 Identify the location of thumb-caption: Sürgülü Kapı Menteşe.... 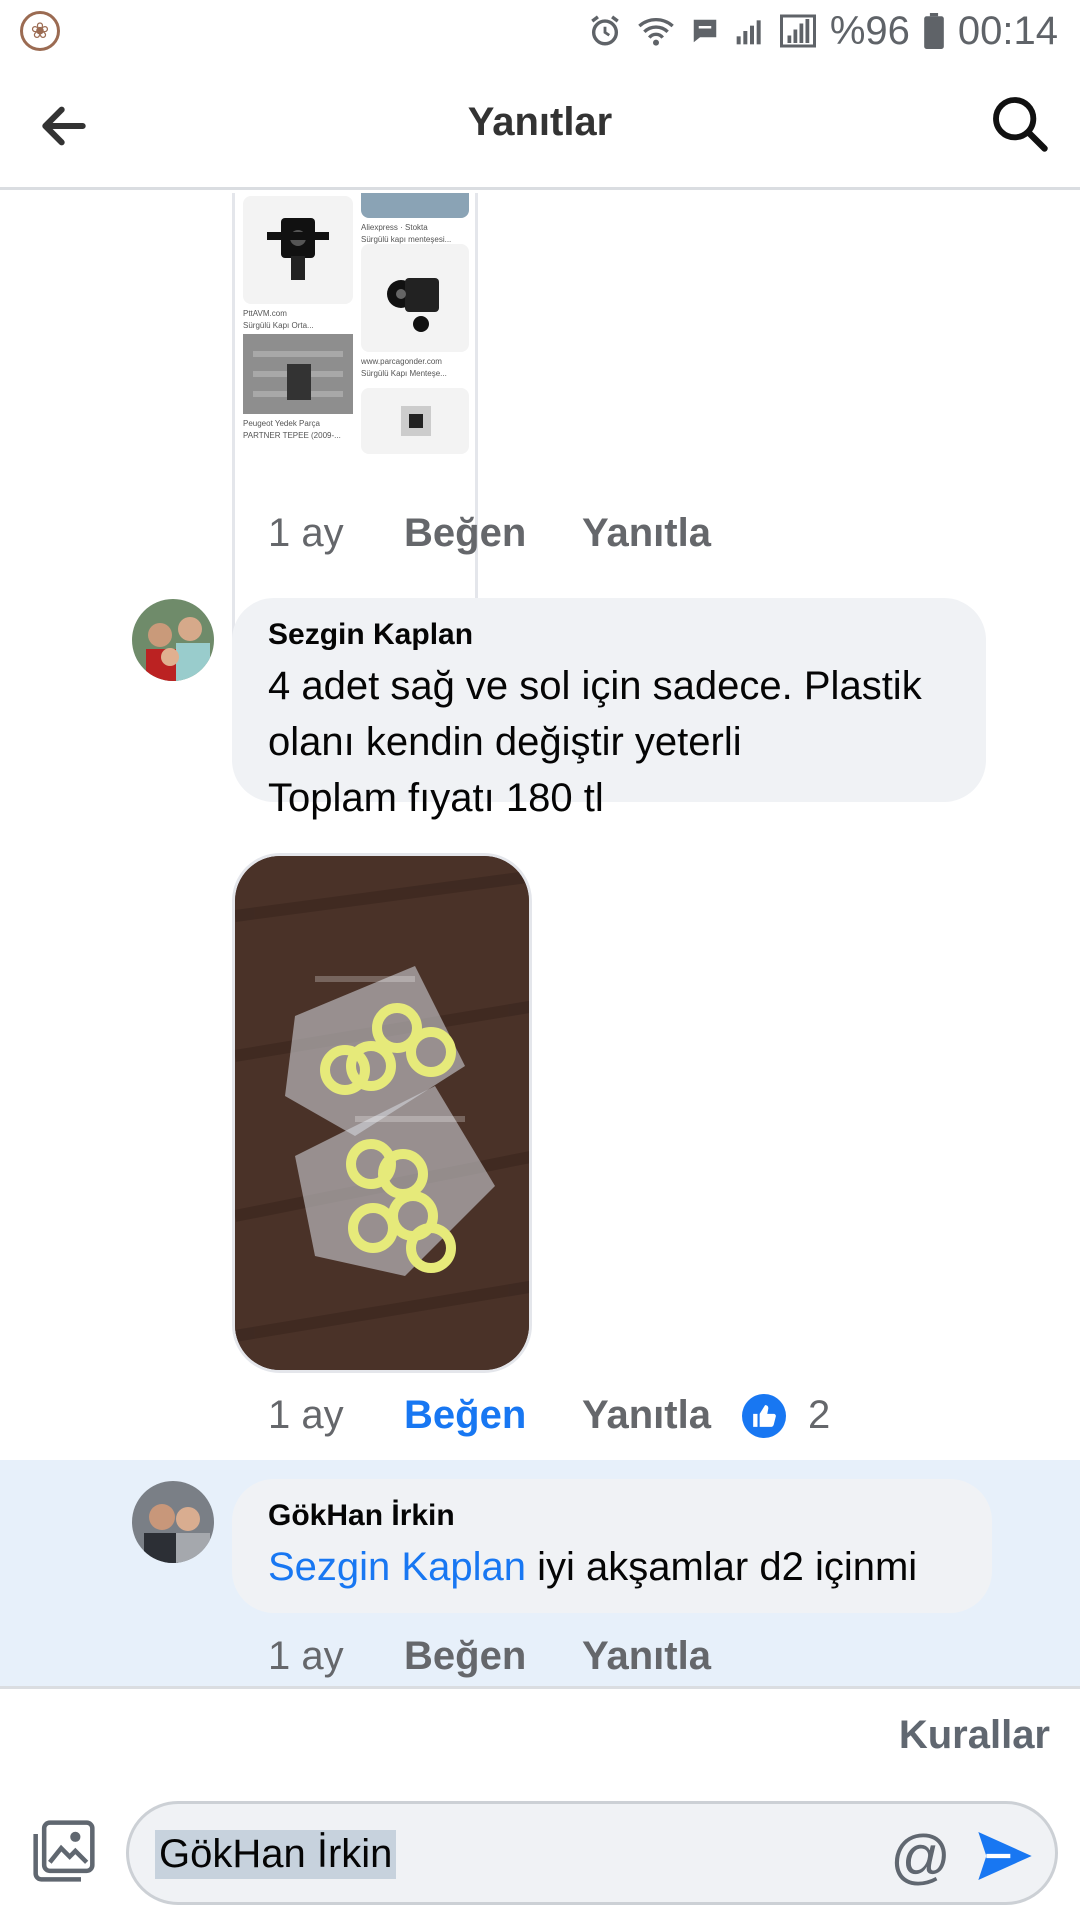
(404, 373).